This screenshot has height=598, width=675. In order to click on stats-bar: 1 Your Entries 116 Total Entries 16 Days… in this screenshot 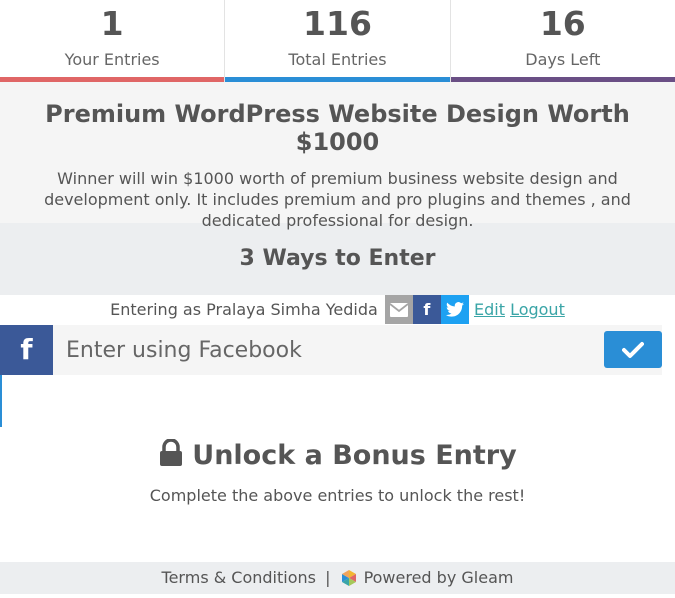, I will do `click(337, 41)`.